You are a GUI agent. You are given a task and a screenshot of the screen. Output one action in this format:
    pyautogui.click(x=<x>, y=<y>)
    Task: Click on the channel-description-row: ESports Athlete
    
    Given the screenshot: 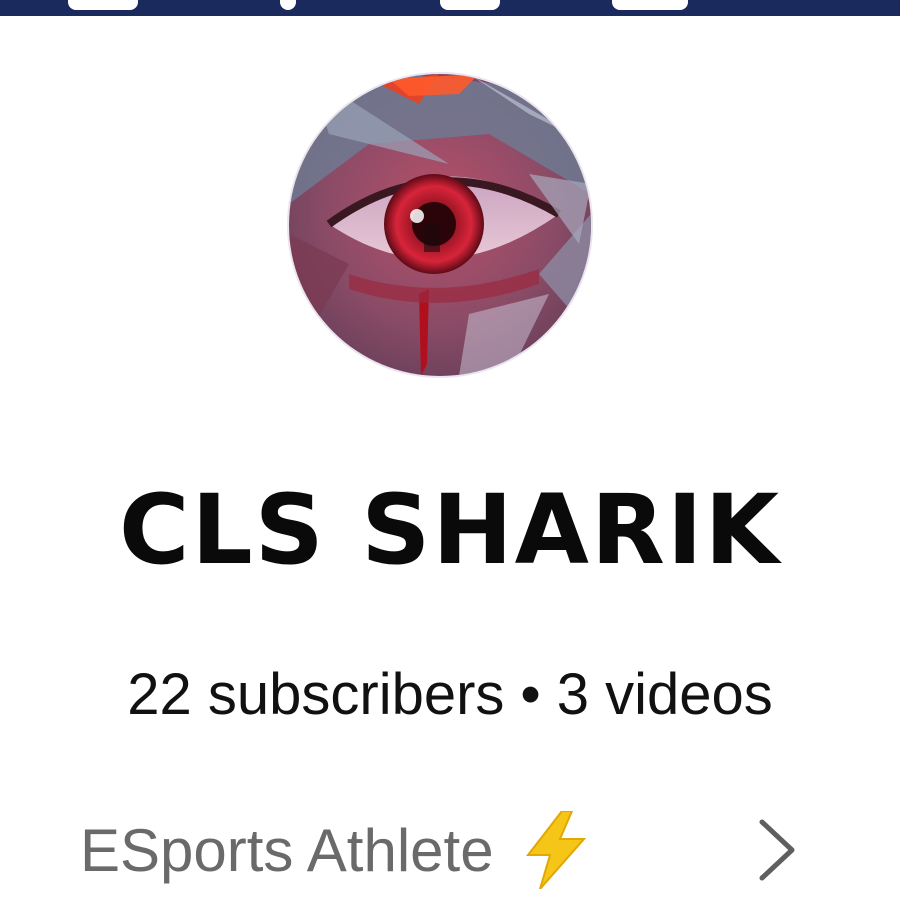 What is the action you would take?
    pyautogui.click(x=450, y=850)
    